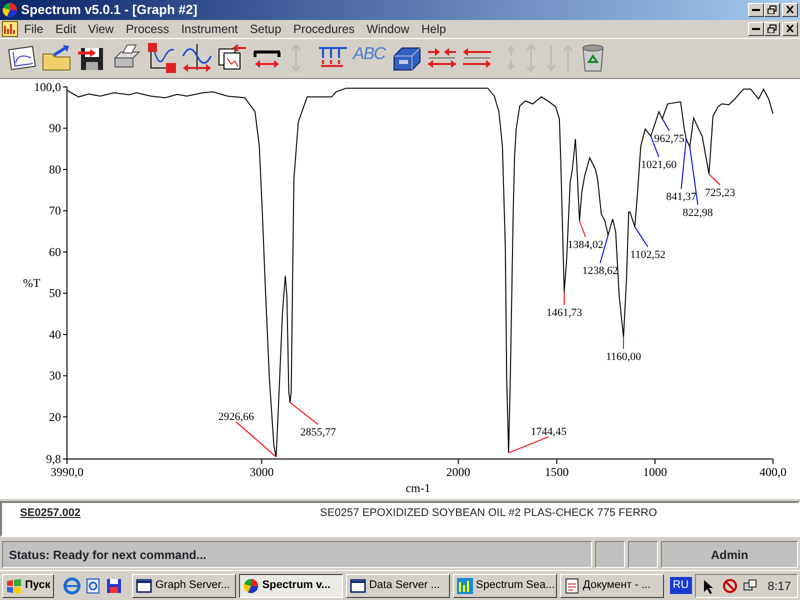  I want to click on peak-label: 1102,52, so click(648, 254).